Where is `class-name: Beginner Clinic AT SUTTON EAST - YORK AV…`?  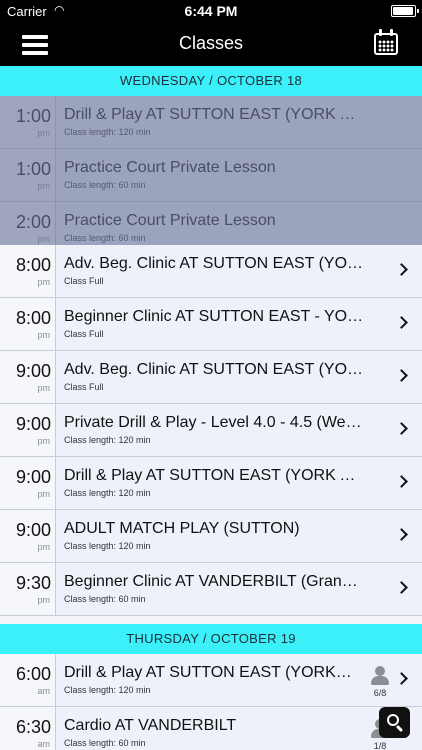
class-name: Beginner Clinic AT SUTTON EAST - YORK AV… is located at coordinates (214, 316).